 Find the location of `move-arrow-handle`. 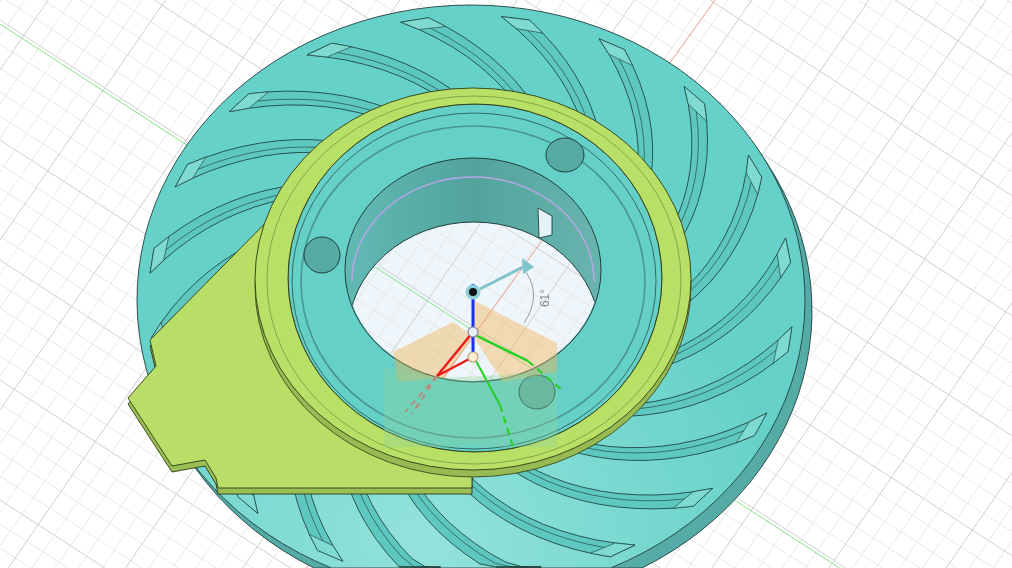

move-arrow-handle is located at coordinates (506, 274).